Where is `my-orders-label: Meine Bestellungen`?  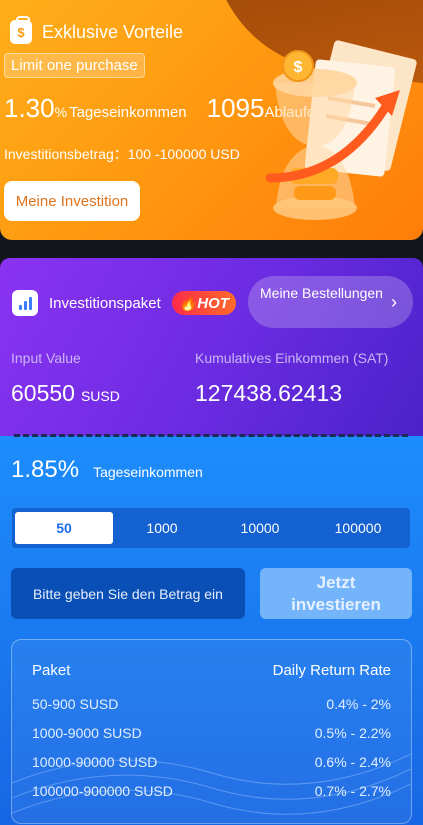 my-orders-label: Meine Bestellungen is located at coordinates (321, 293).